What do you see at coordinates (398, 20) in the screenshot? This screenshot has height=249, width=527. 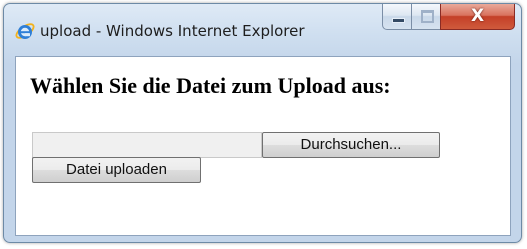 I see `minimize-icon` at bounding box center [398, 20].